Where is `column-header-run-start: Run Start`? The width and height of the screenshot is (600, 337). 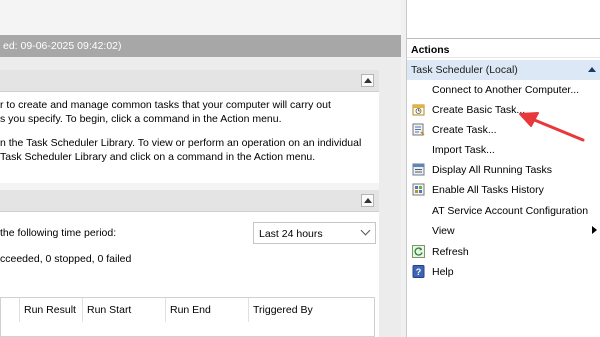 column-header-run-start: Run Start is located at coordinates (123, 310).